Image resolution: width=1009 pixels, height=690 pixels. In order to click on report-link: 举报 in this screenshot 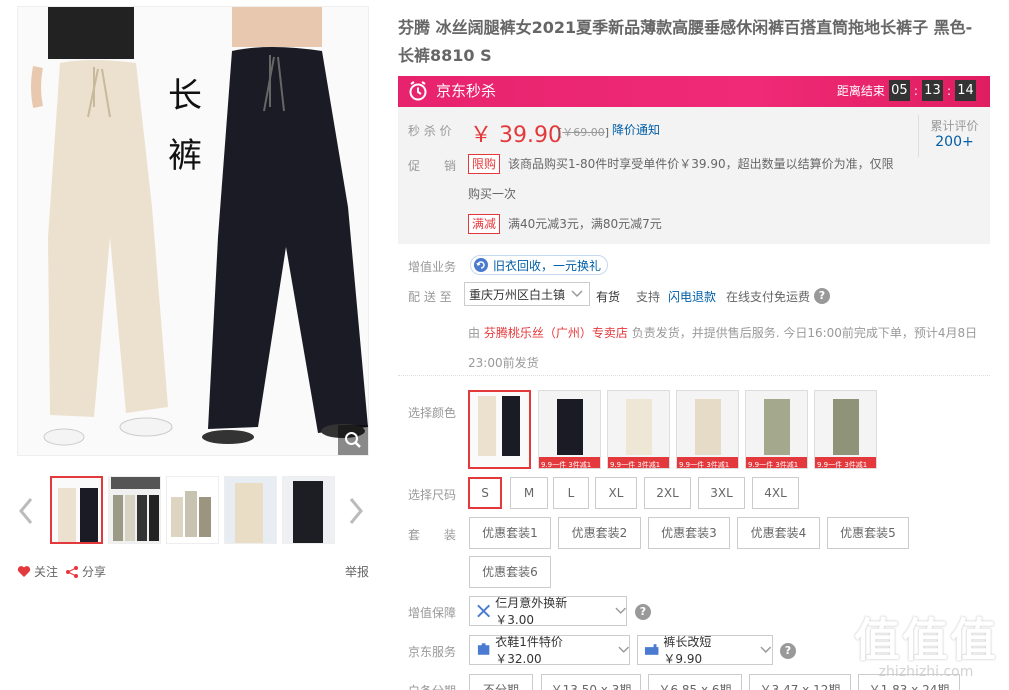, I will do `click(357, 571)`.